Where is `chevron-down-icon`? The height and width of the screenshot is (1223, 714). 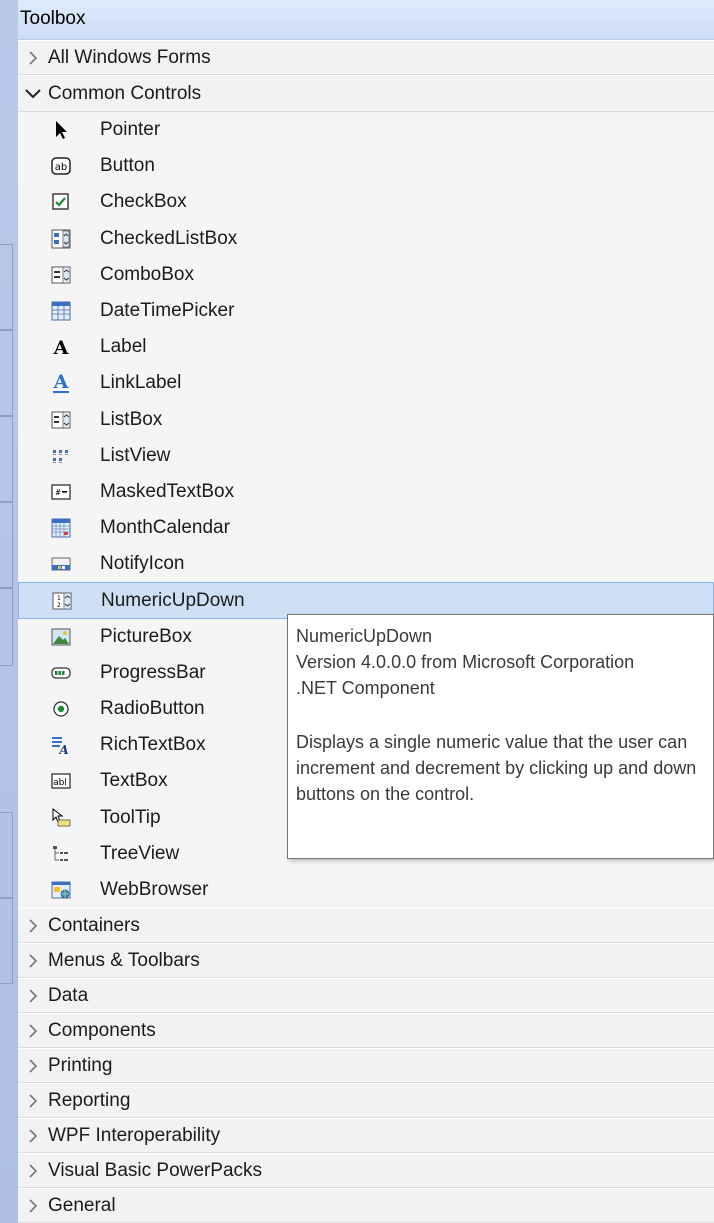
chevron-down-icon is located at coordinates (33, 94).